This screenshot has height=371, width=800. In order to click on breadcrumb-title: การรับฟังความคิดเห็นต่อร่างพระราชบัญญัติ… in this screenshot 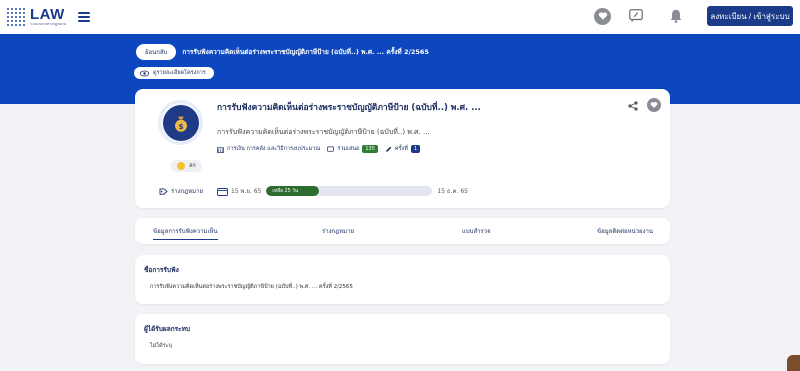, I will do `click(305, 52)`.